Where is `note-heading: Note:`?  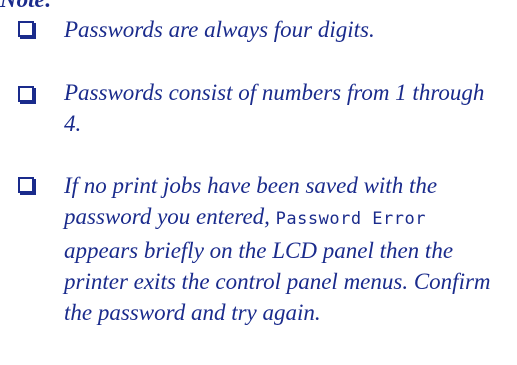 note-heading: Note: is located at coordinates (26, 6).